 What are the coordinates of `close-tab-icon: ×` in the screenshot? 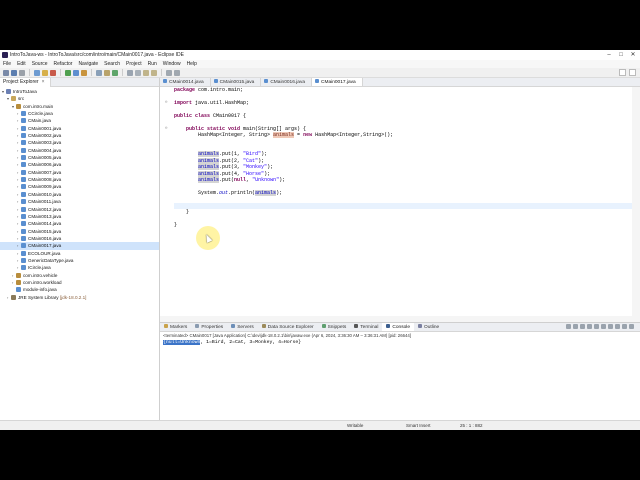 It's located at (43, 82).